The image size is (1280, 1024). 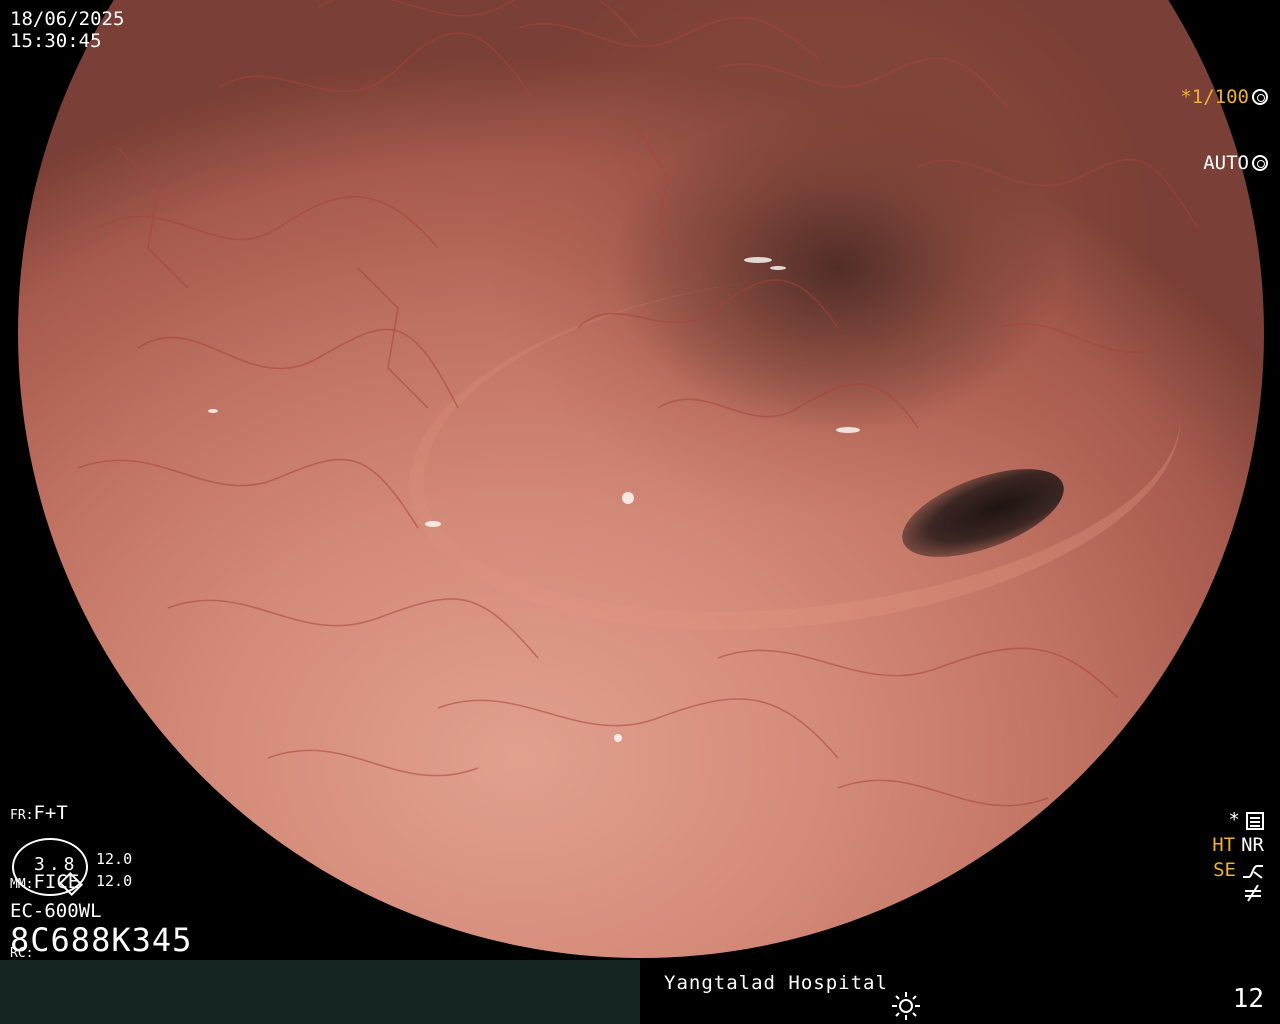 I want to click on ht-label: HT, so click(x=1224, y=845).